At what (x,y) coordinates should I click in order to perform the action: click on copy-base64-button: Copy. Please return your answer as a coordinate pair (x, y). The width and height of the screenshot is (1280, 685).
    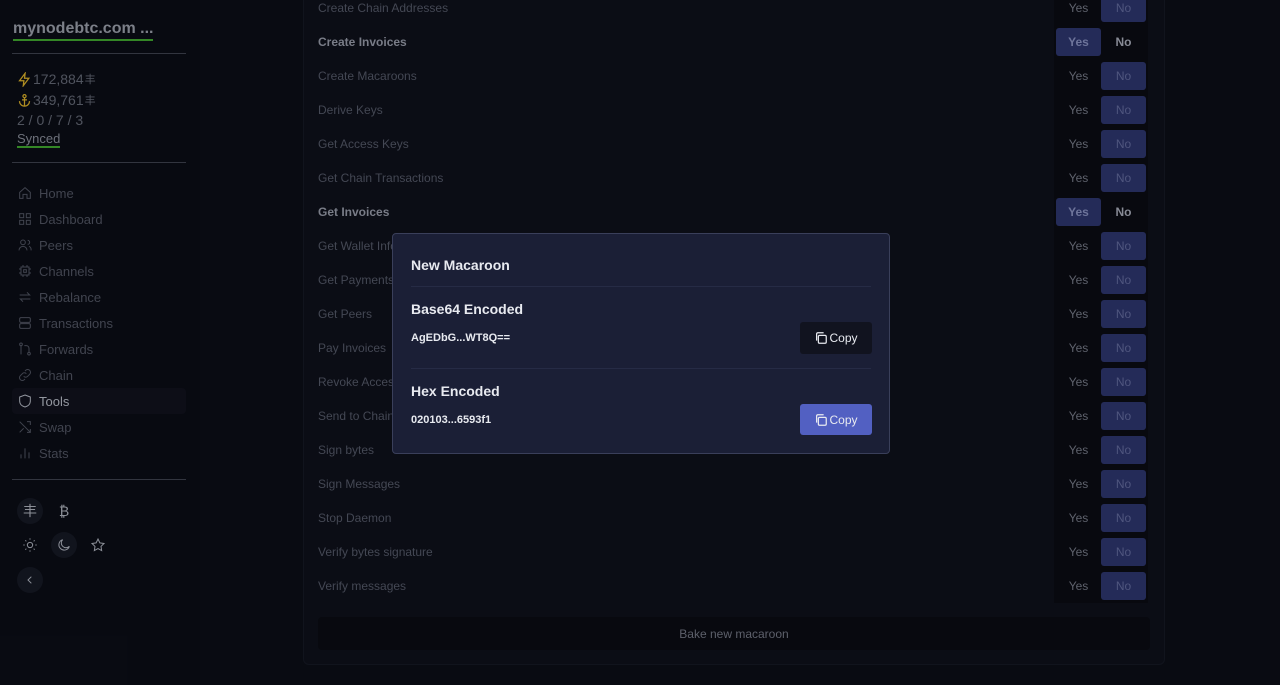
    Looking at the image, I should click on (836, 338).